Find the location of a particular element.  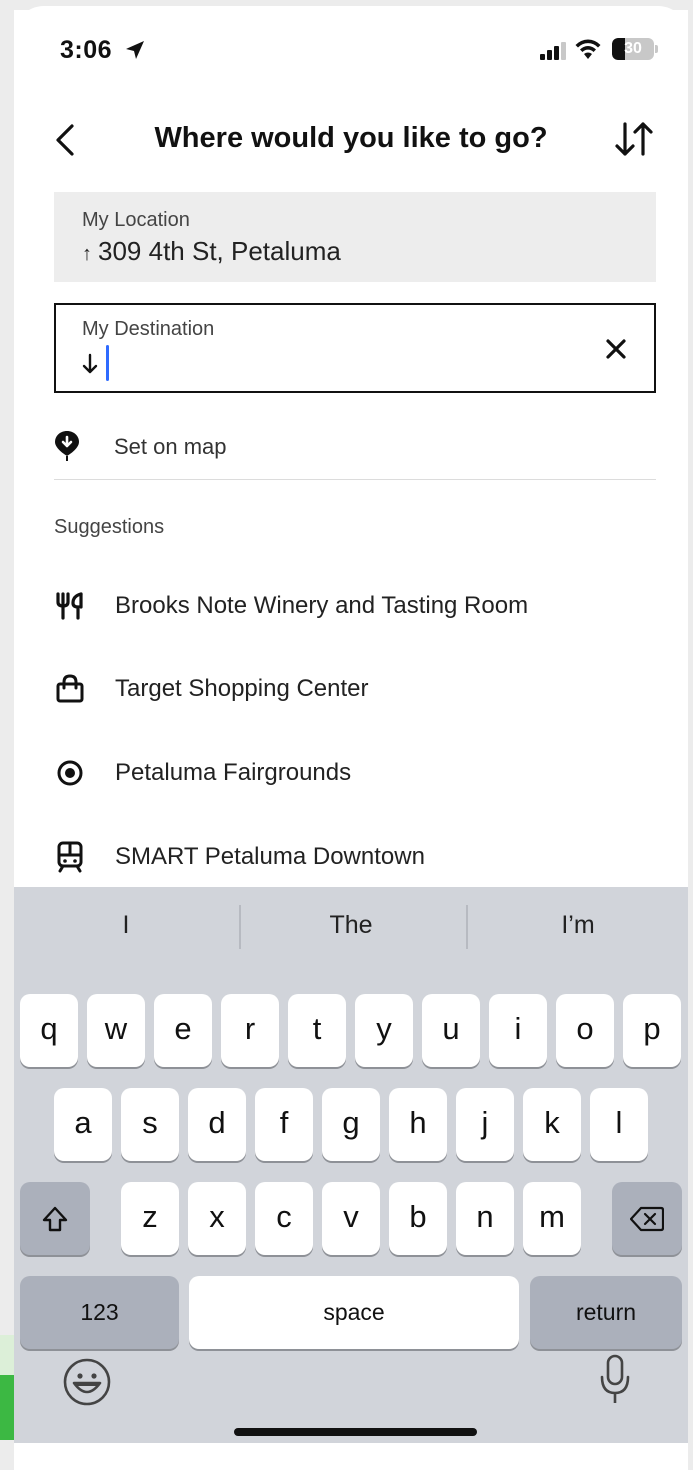

wifi-icon is located at coordinates (588, 49).